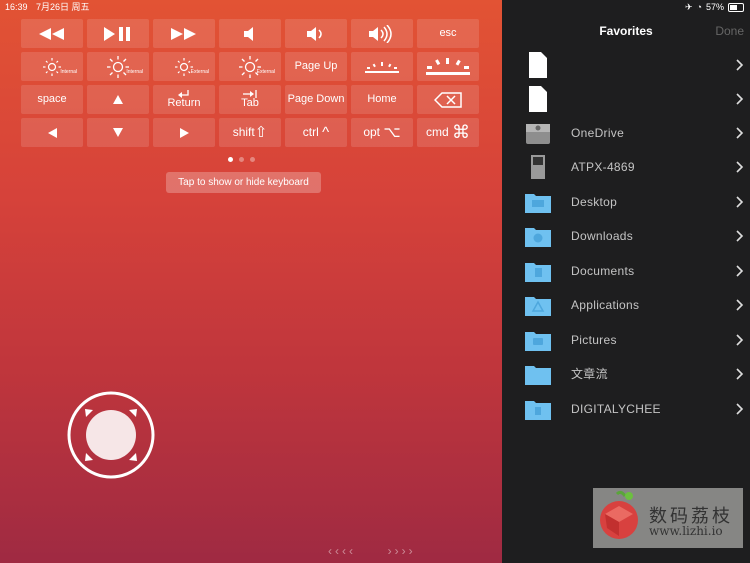 The height and width of the screenshot is (563, 750). Describe the element at coordinates (375, 7) in the screenshot. I see `status-bar: 16:39 7月26日 周五 ✈ ◔ 57%` at that location.